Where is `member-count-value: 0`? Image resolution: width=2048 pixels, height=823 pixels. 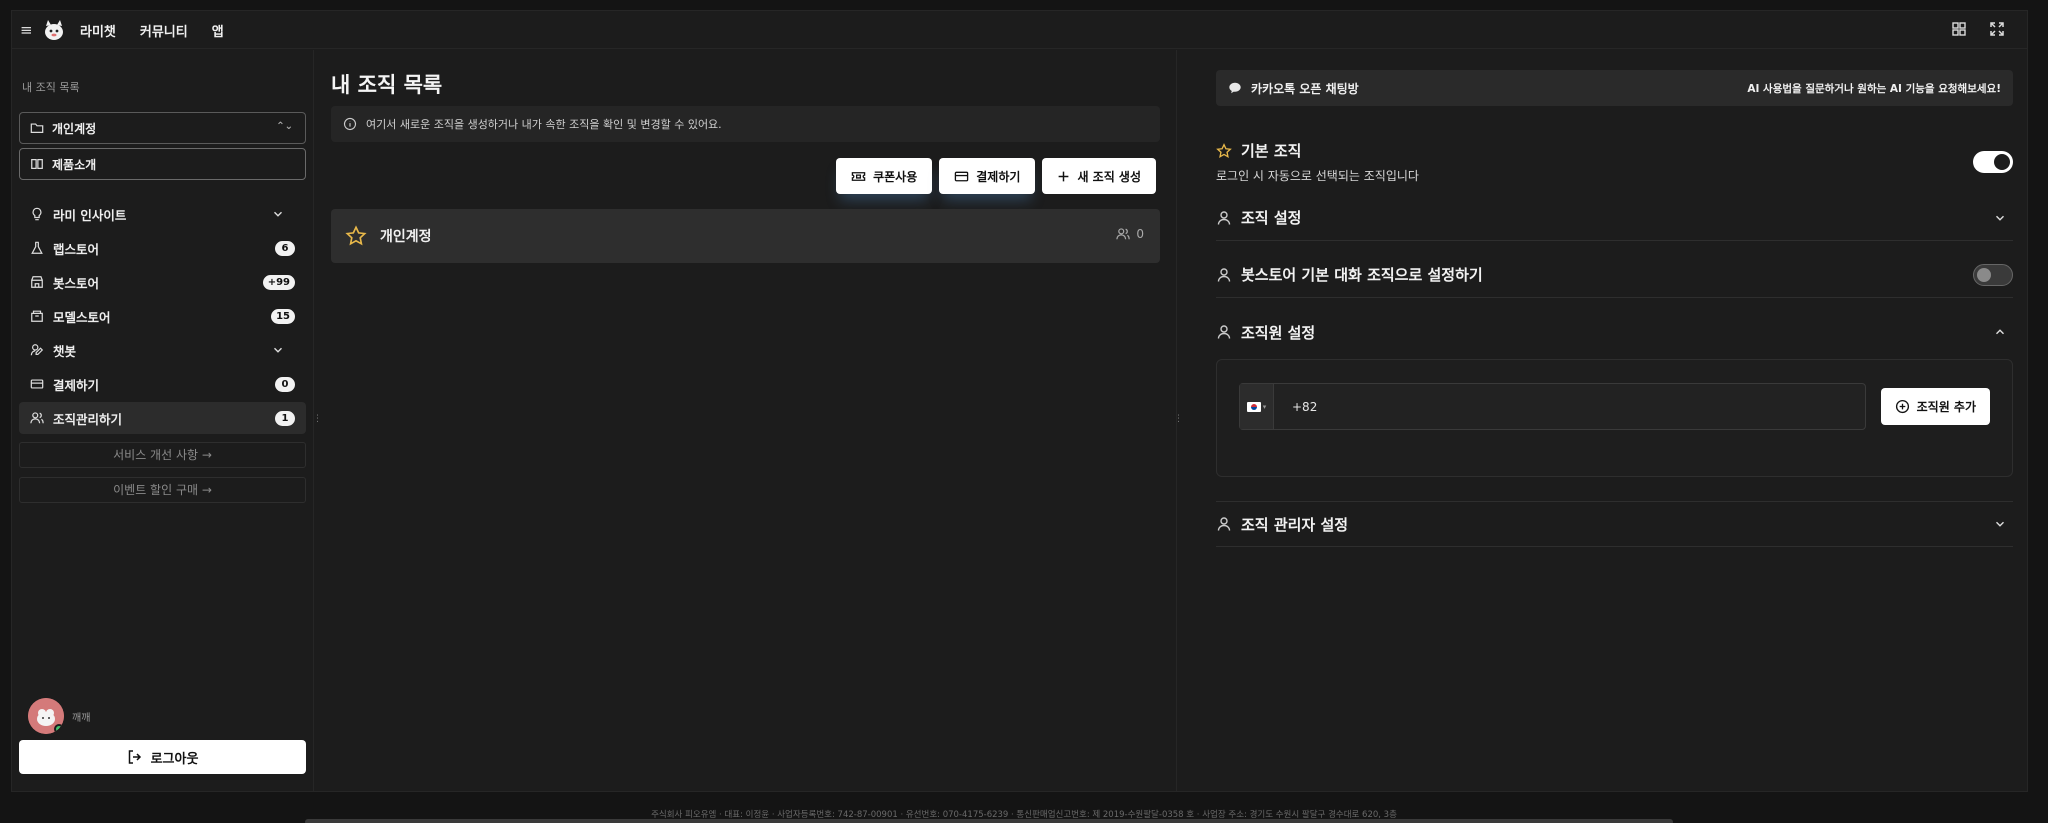
member-count-value: 0 is located at coordinates (1140, 234).